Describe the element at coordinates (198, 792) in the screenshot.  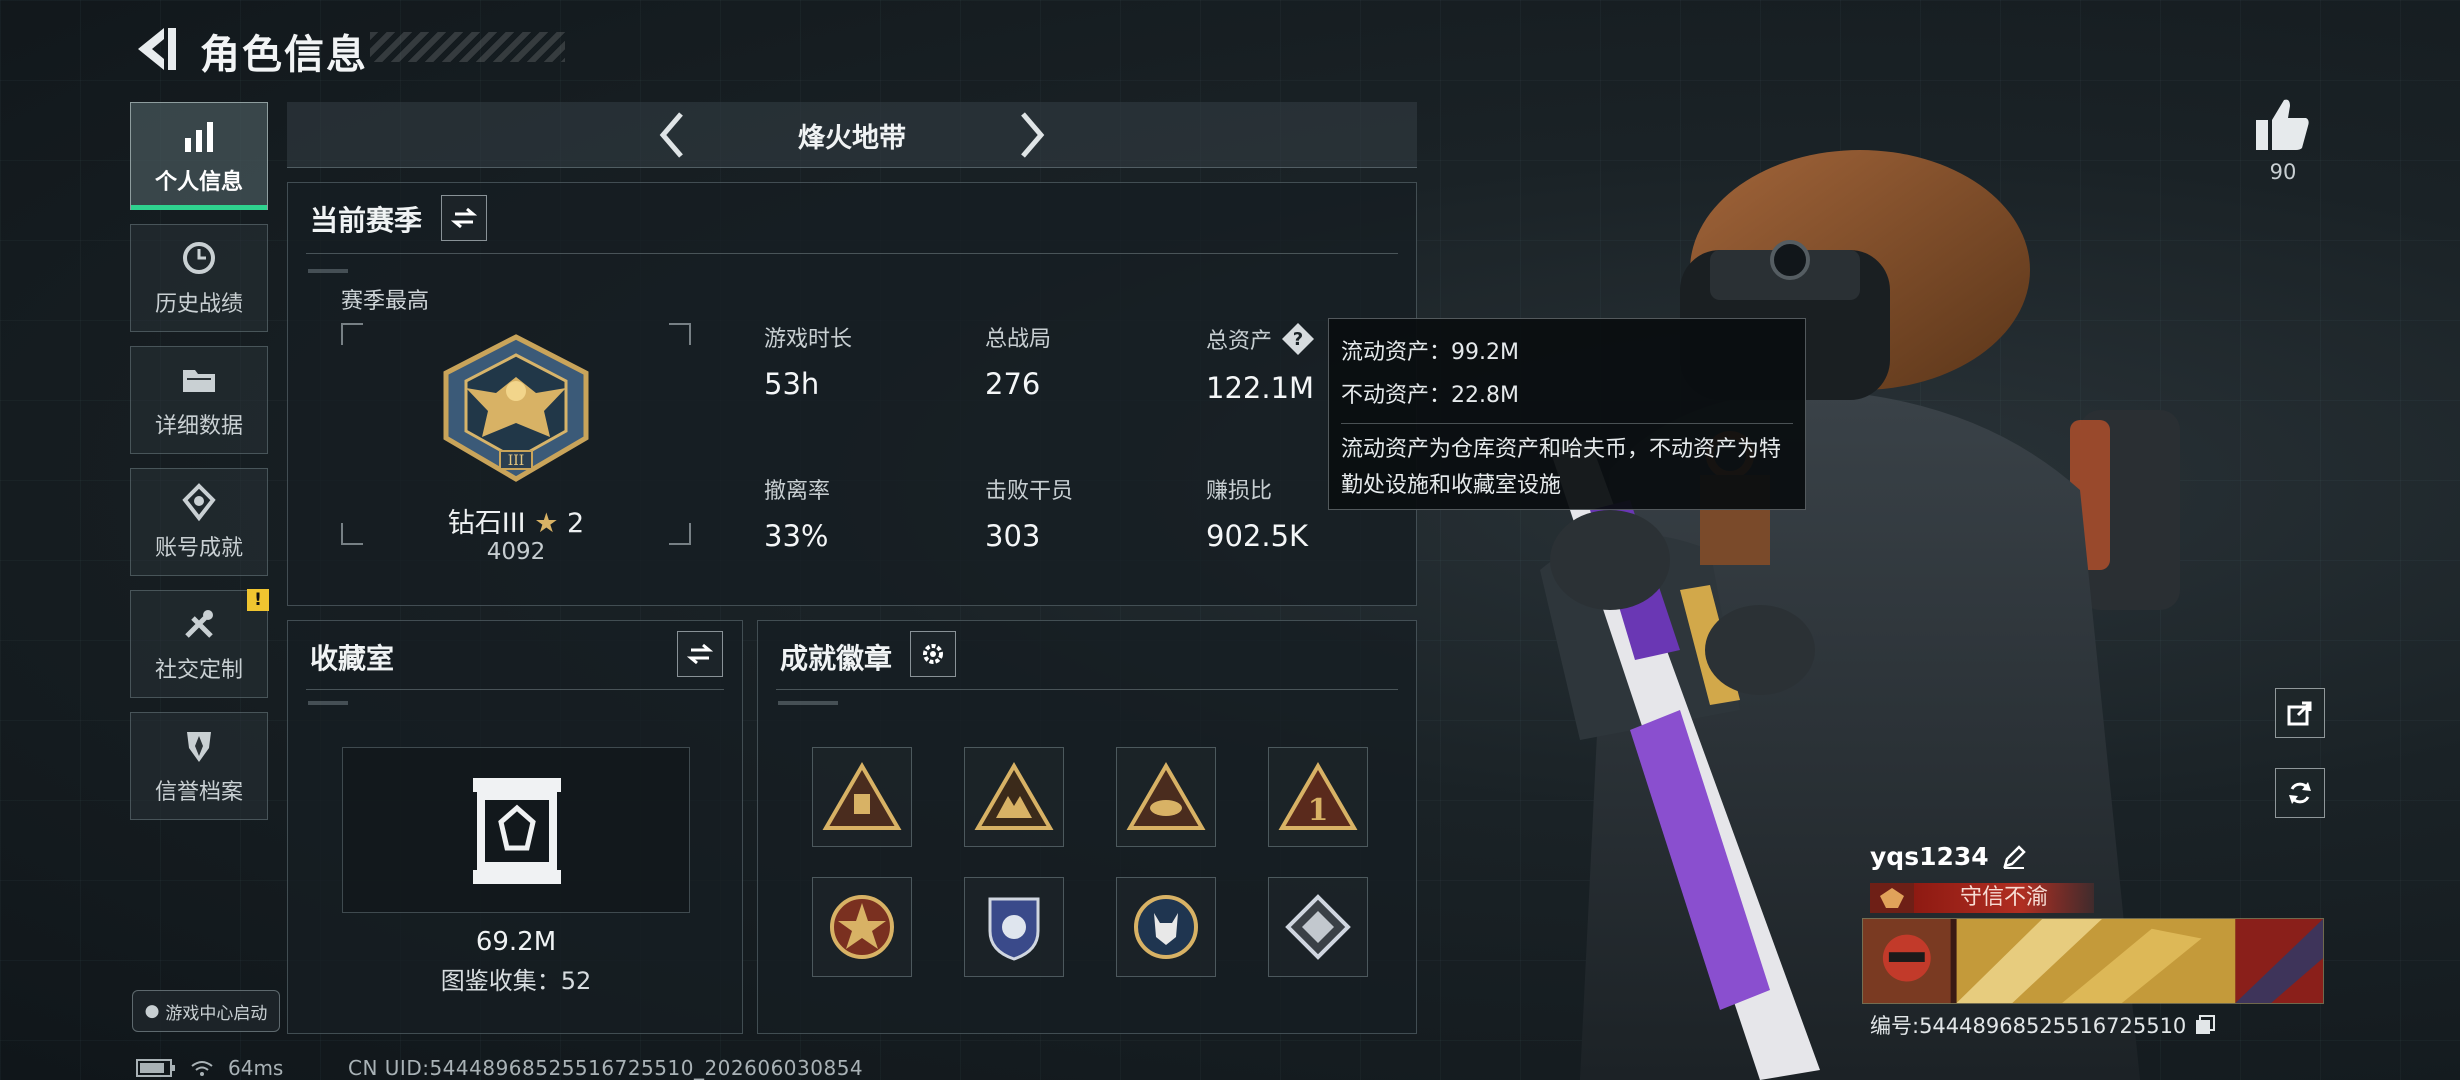
I see `nav-label: 信誉档案` at that location.